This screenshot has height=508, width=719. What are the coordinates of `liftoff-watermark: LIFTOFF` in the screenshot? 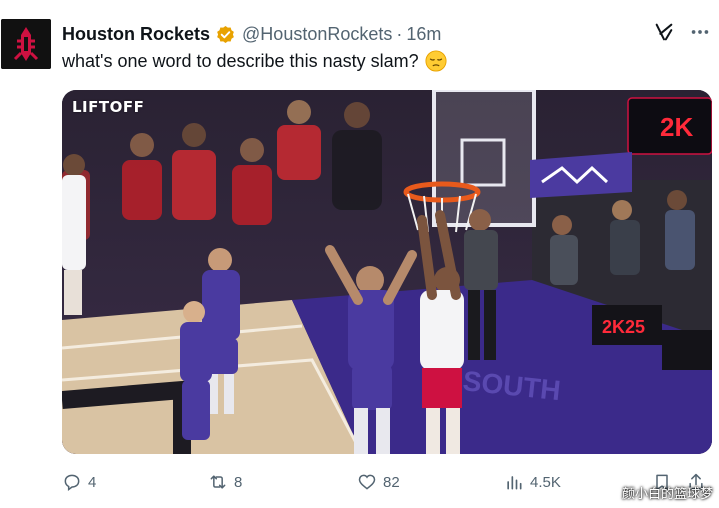 It's located at (108, 107).